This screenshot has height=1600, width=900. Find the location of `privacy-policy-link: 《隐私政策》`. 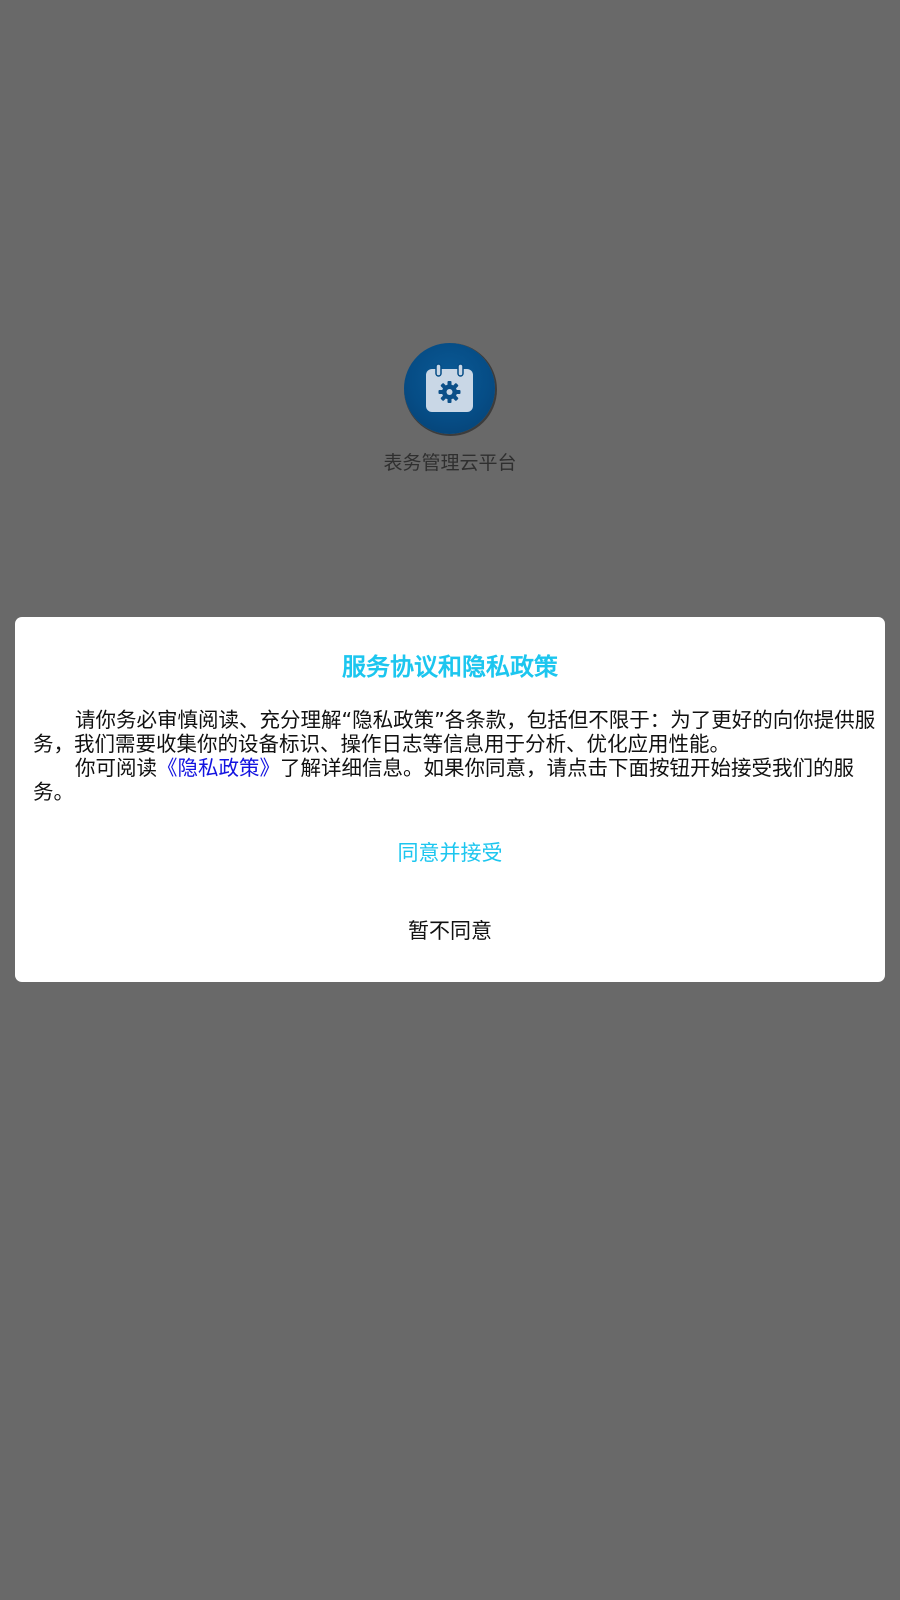

privacy-policy-link: 《隐私政策》 is located at coordinates (218, 768).